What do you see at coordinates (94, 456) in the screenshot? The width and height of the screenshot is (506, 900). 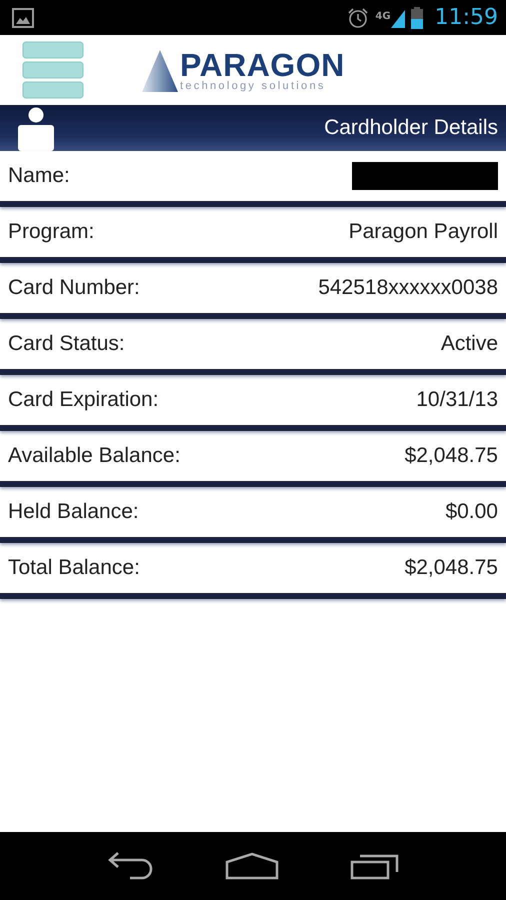 I see `field-label: Available Balance:` at bounding box center [94, 456].